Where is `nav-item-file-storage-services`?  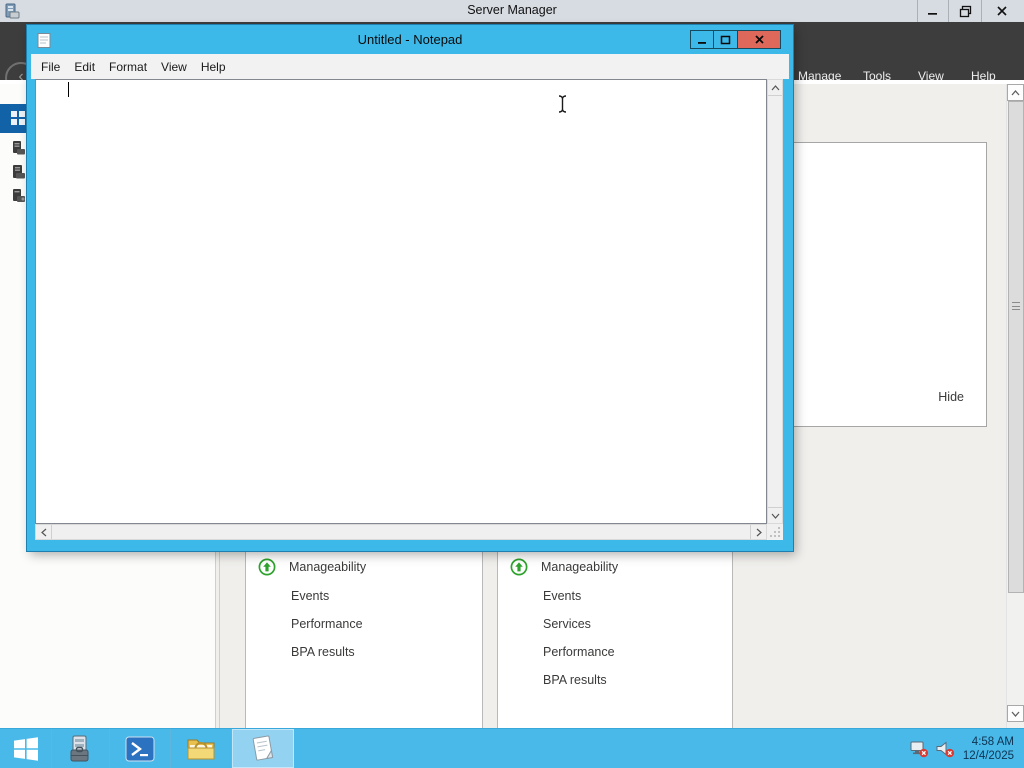 nav-item-file-storage-services is located at coordinates (19, 196).